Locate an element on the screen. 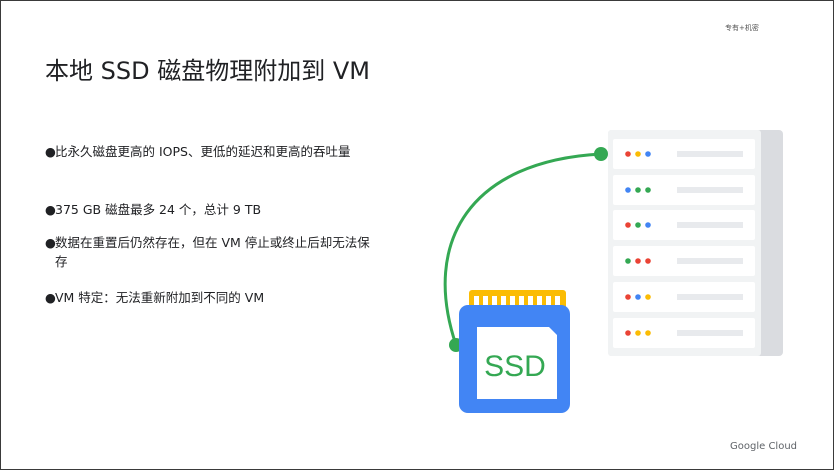  server-rack-icon is located at coordinates (695, 243).